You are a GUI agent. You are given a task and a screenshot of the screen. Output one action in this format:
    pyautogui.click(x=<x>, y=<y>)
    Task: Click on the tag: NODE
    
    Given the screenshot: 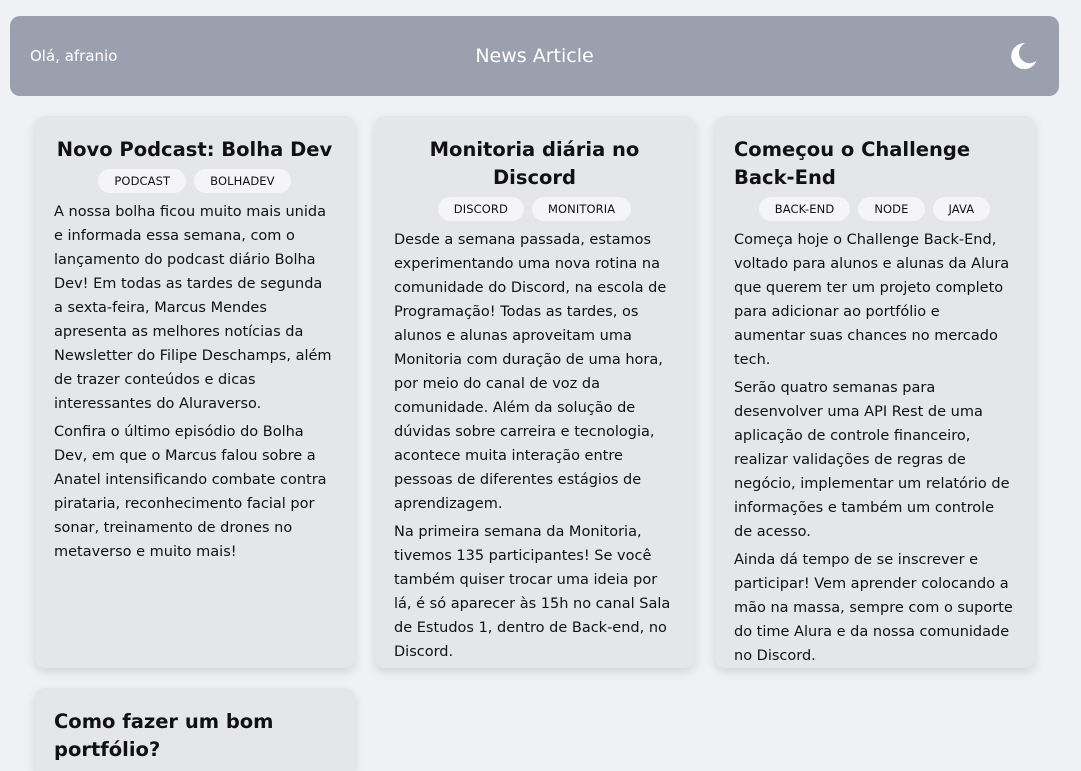 What is the action you would take?
    pyautogui.click(x=891, y=209)
    